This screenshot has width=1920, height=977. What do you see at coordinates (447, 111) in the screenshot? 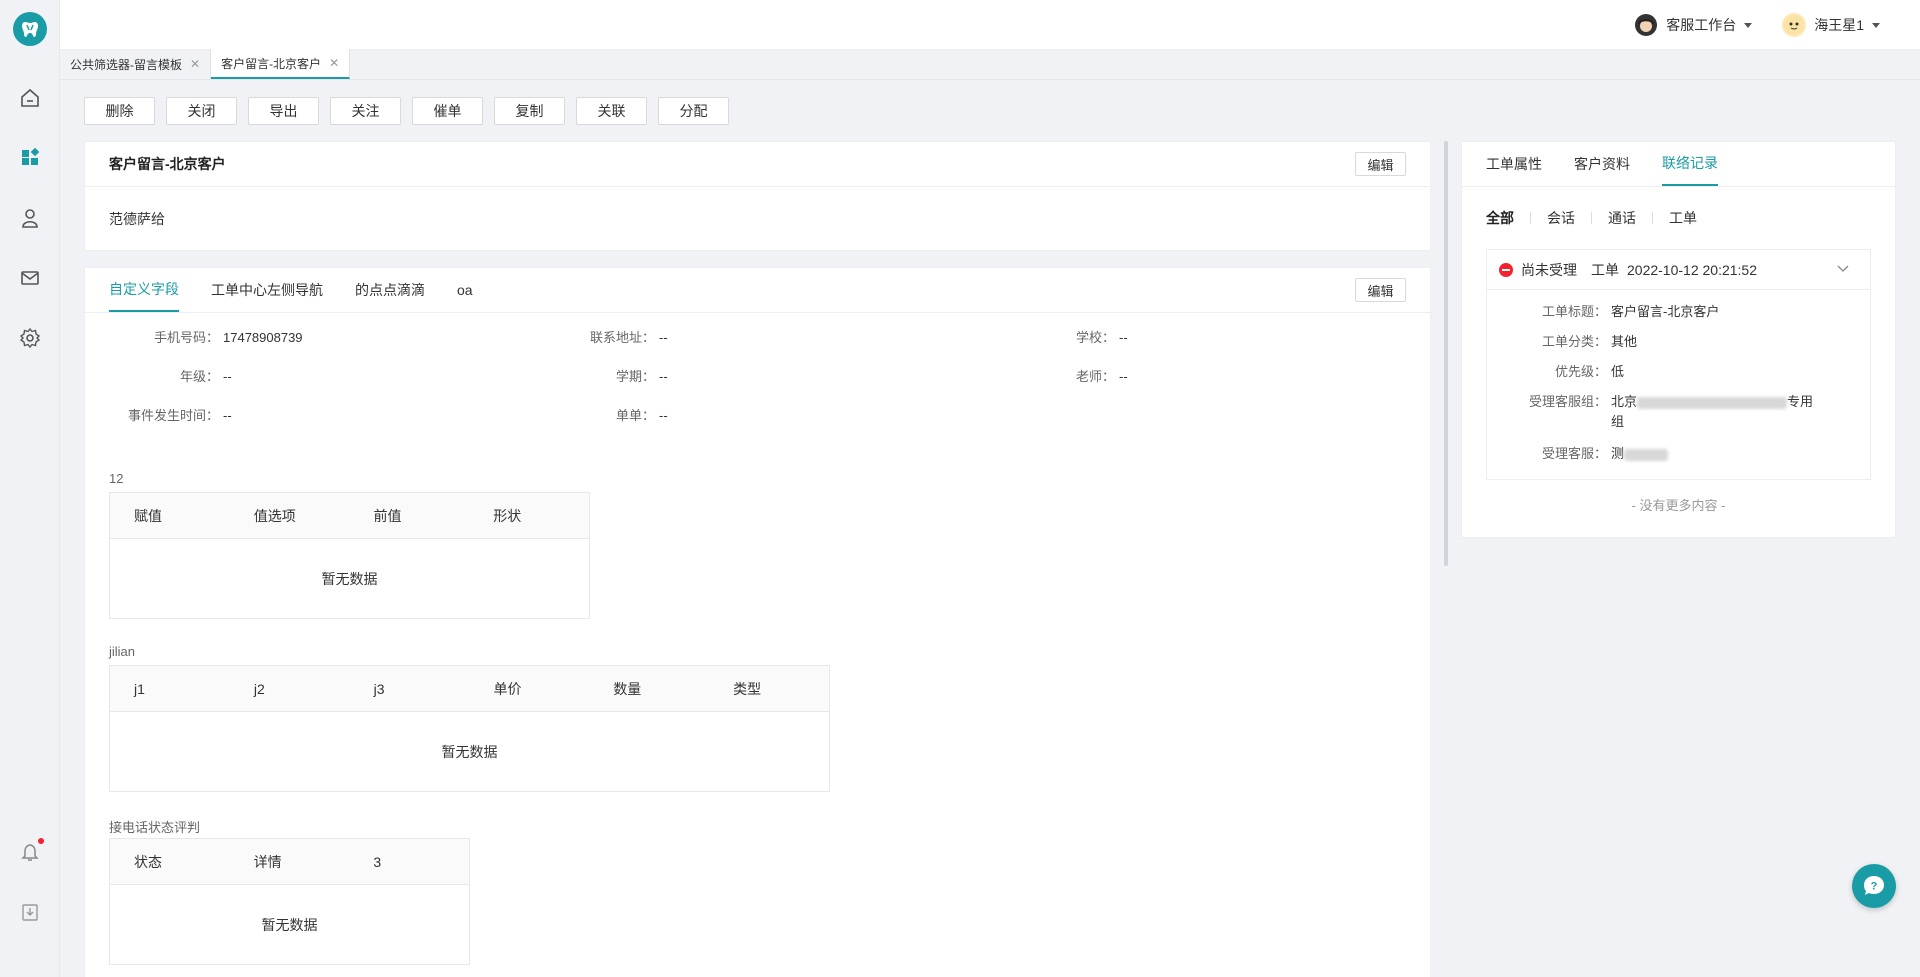
I see `urge-button: 催单` at bounding box center [447, 111].